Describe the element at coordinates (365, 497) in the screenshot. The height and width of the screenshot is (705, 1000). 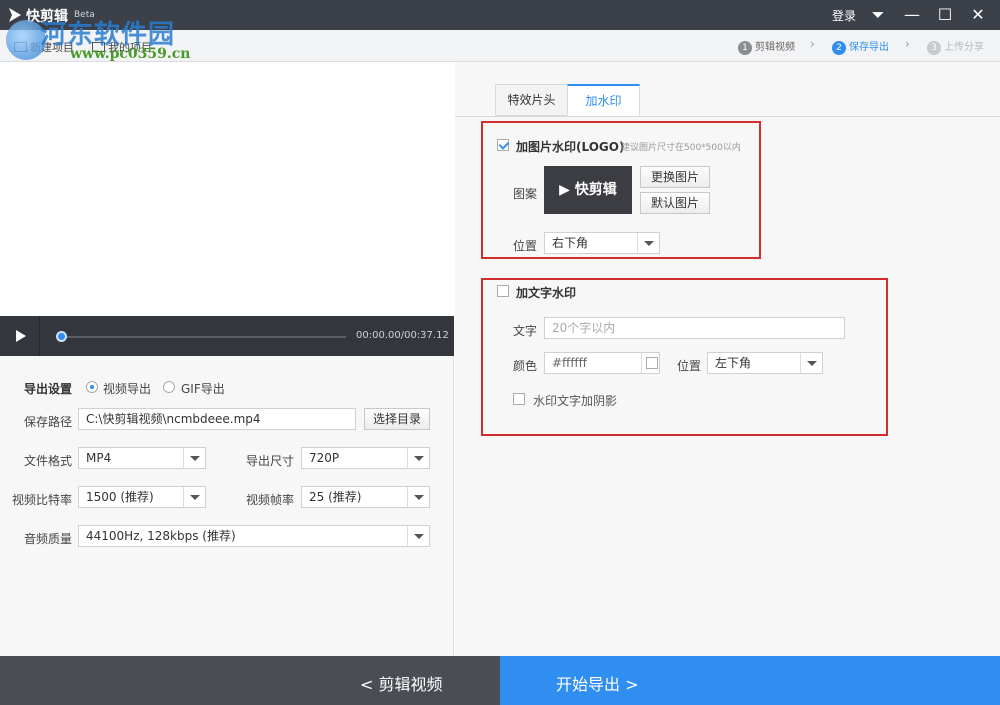
I see `framerate-select: 25 (推荐)` at that location.